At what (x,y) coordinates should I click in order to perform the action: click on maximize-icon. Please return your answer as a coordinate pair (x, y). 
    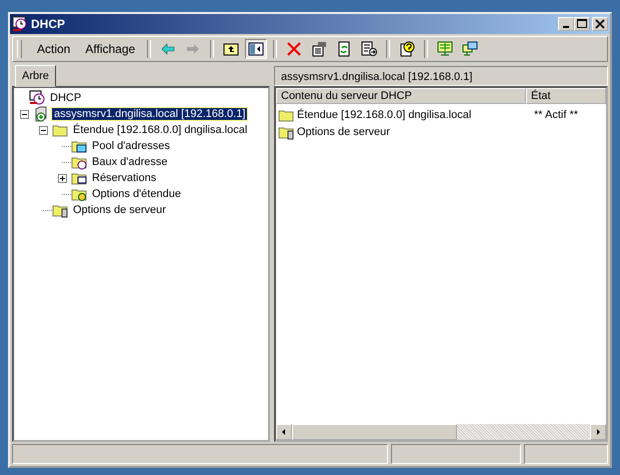
    Looking at the image, I should click on (582, 24).